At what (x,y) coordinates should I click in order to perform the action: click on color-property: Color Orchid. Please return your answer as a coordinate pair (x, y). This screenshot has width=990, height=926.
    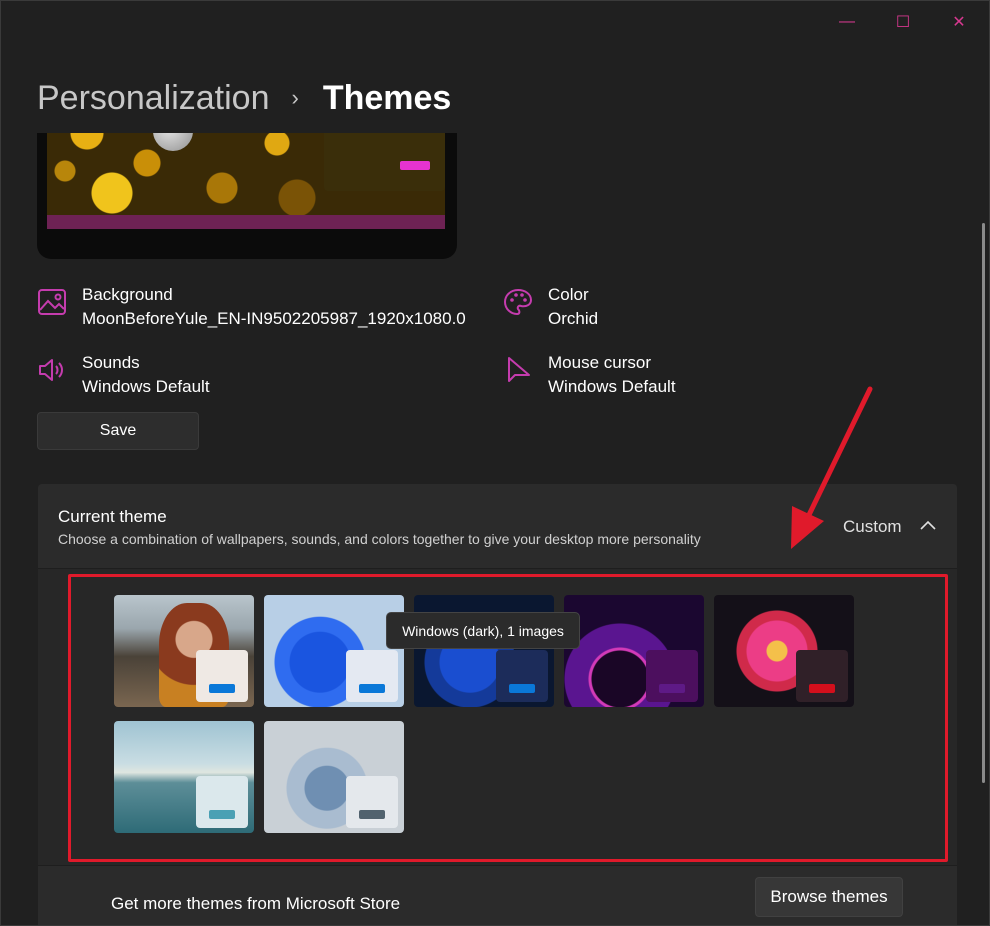
    Looking at the image, I should click on (550, 307).